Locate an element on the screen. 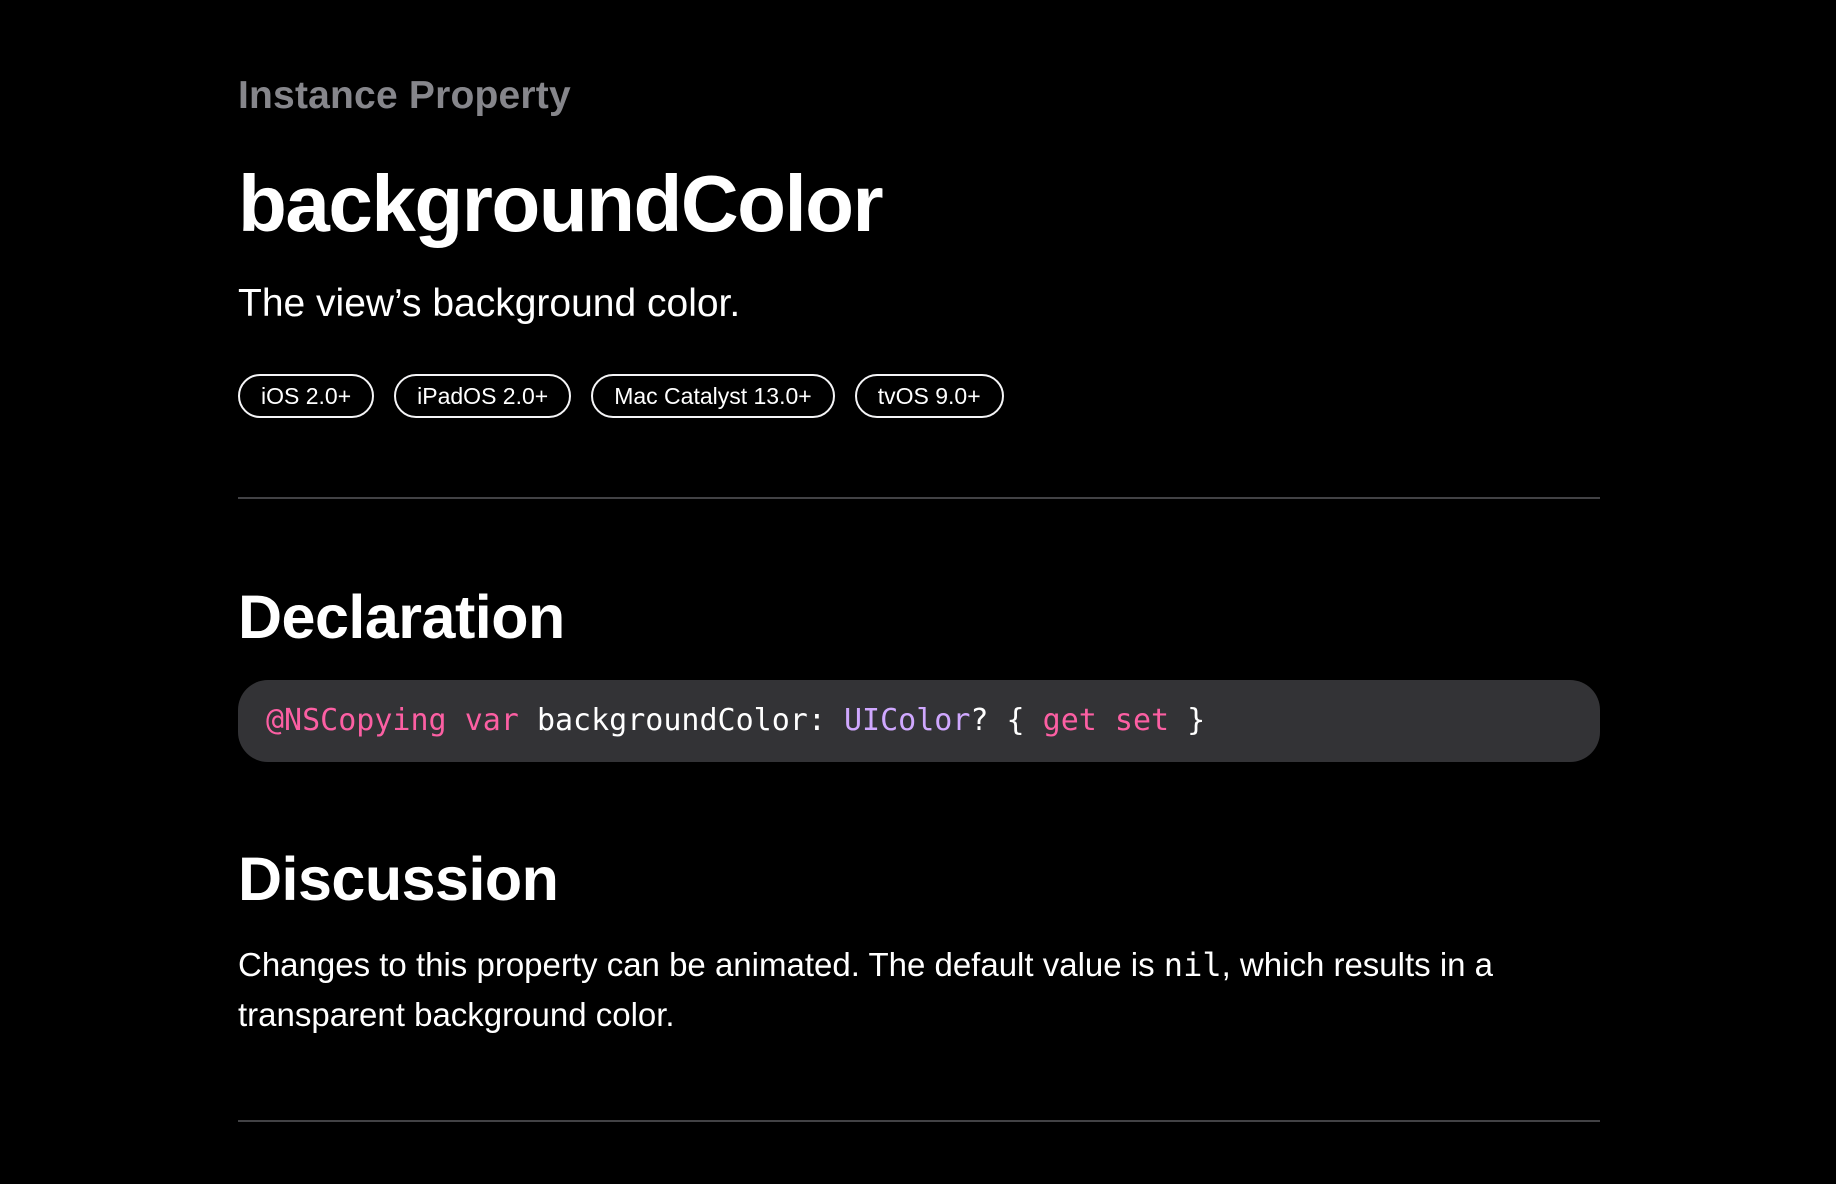  discussion-heading: Discussion is located at coordinates (398, 879).